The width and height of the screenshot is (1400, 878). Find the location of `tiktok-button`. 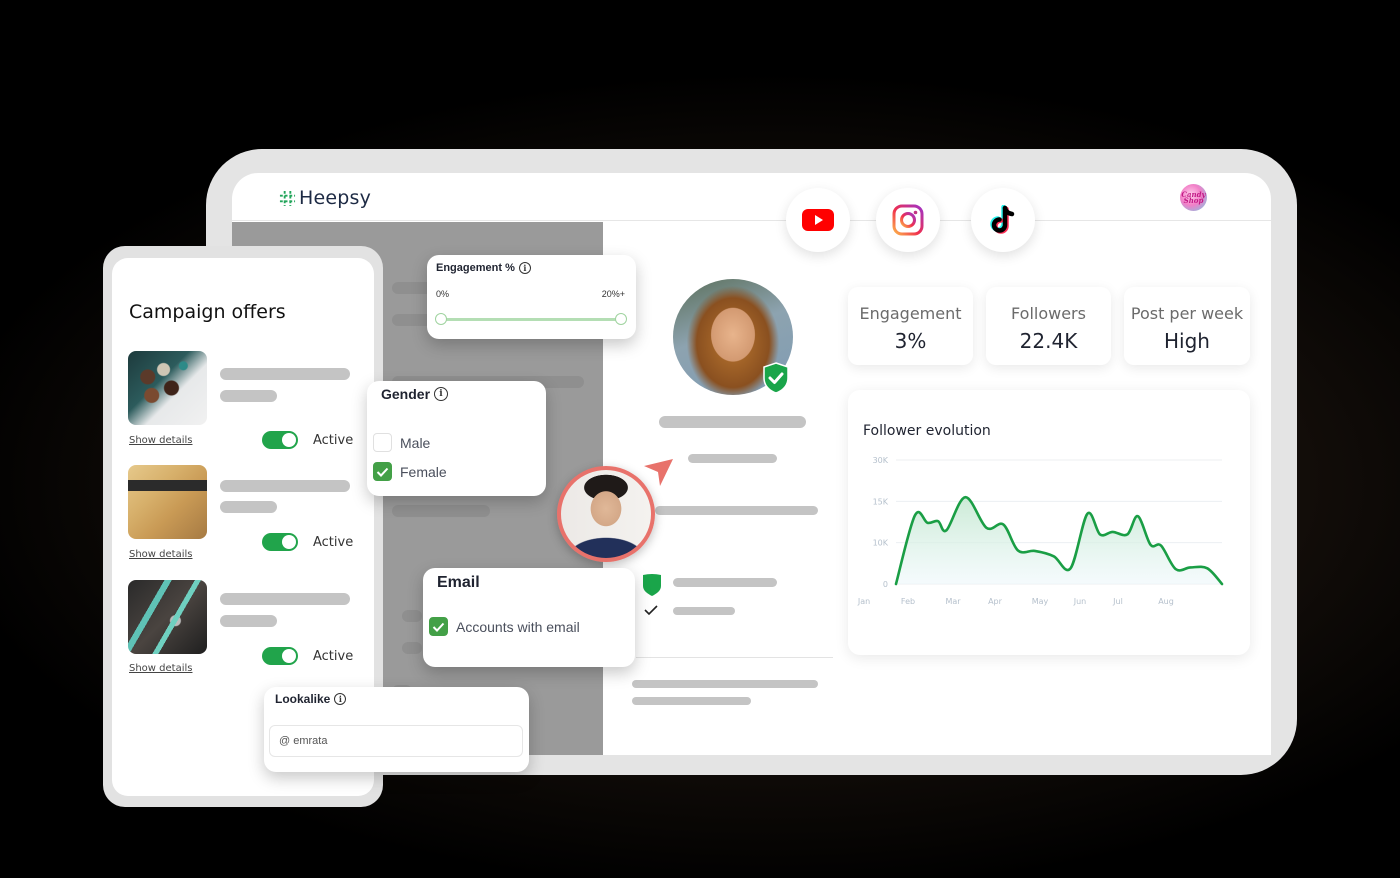

tiktok-button is located at coordinates (1003, 220).